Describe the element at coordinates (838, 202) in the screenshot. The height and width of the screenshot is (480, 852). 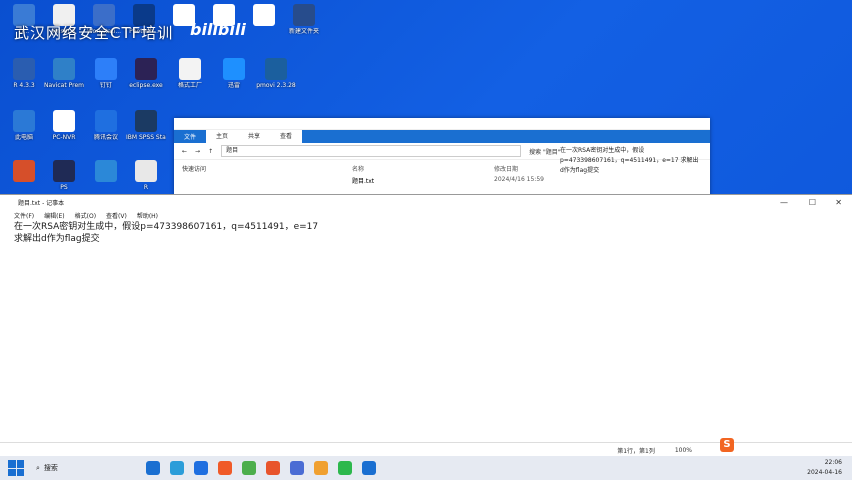
I see `close-icon: ✕` at that location.